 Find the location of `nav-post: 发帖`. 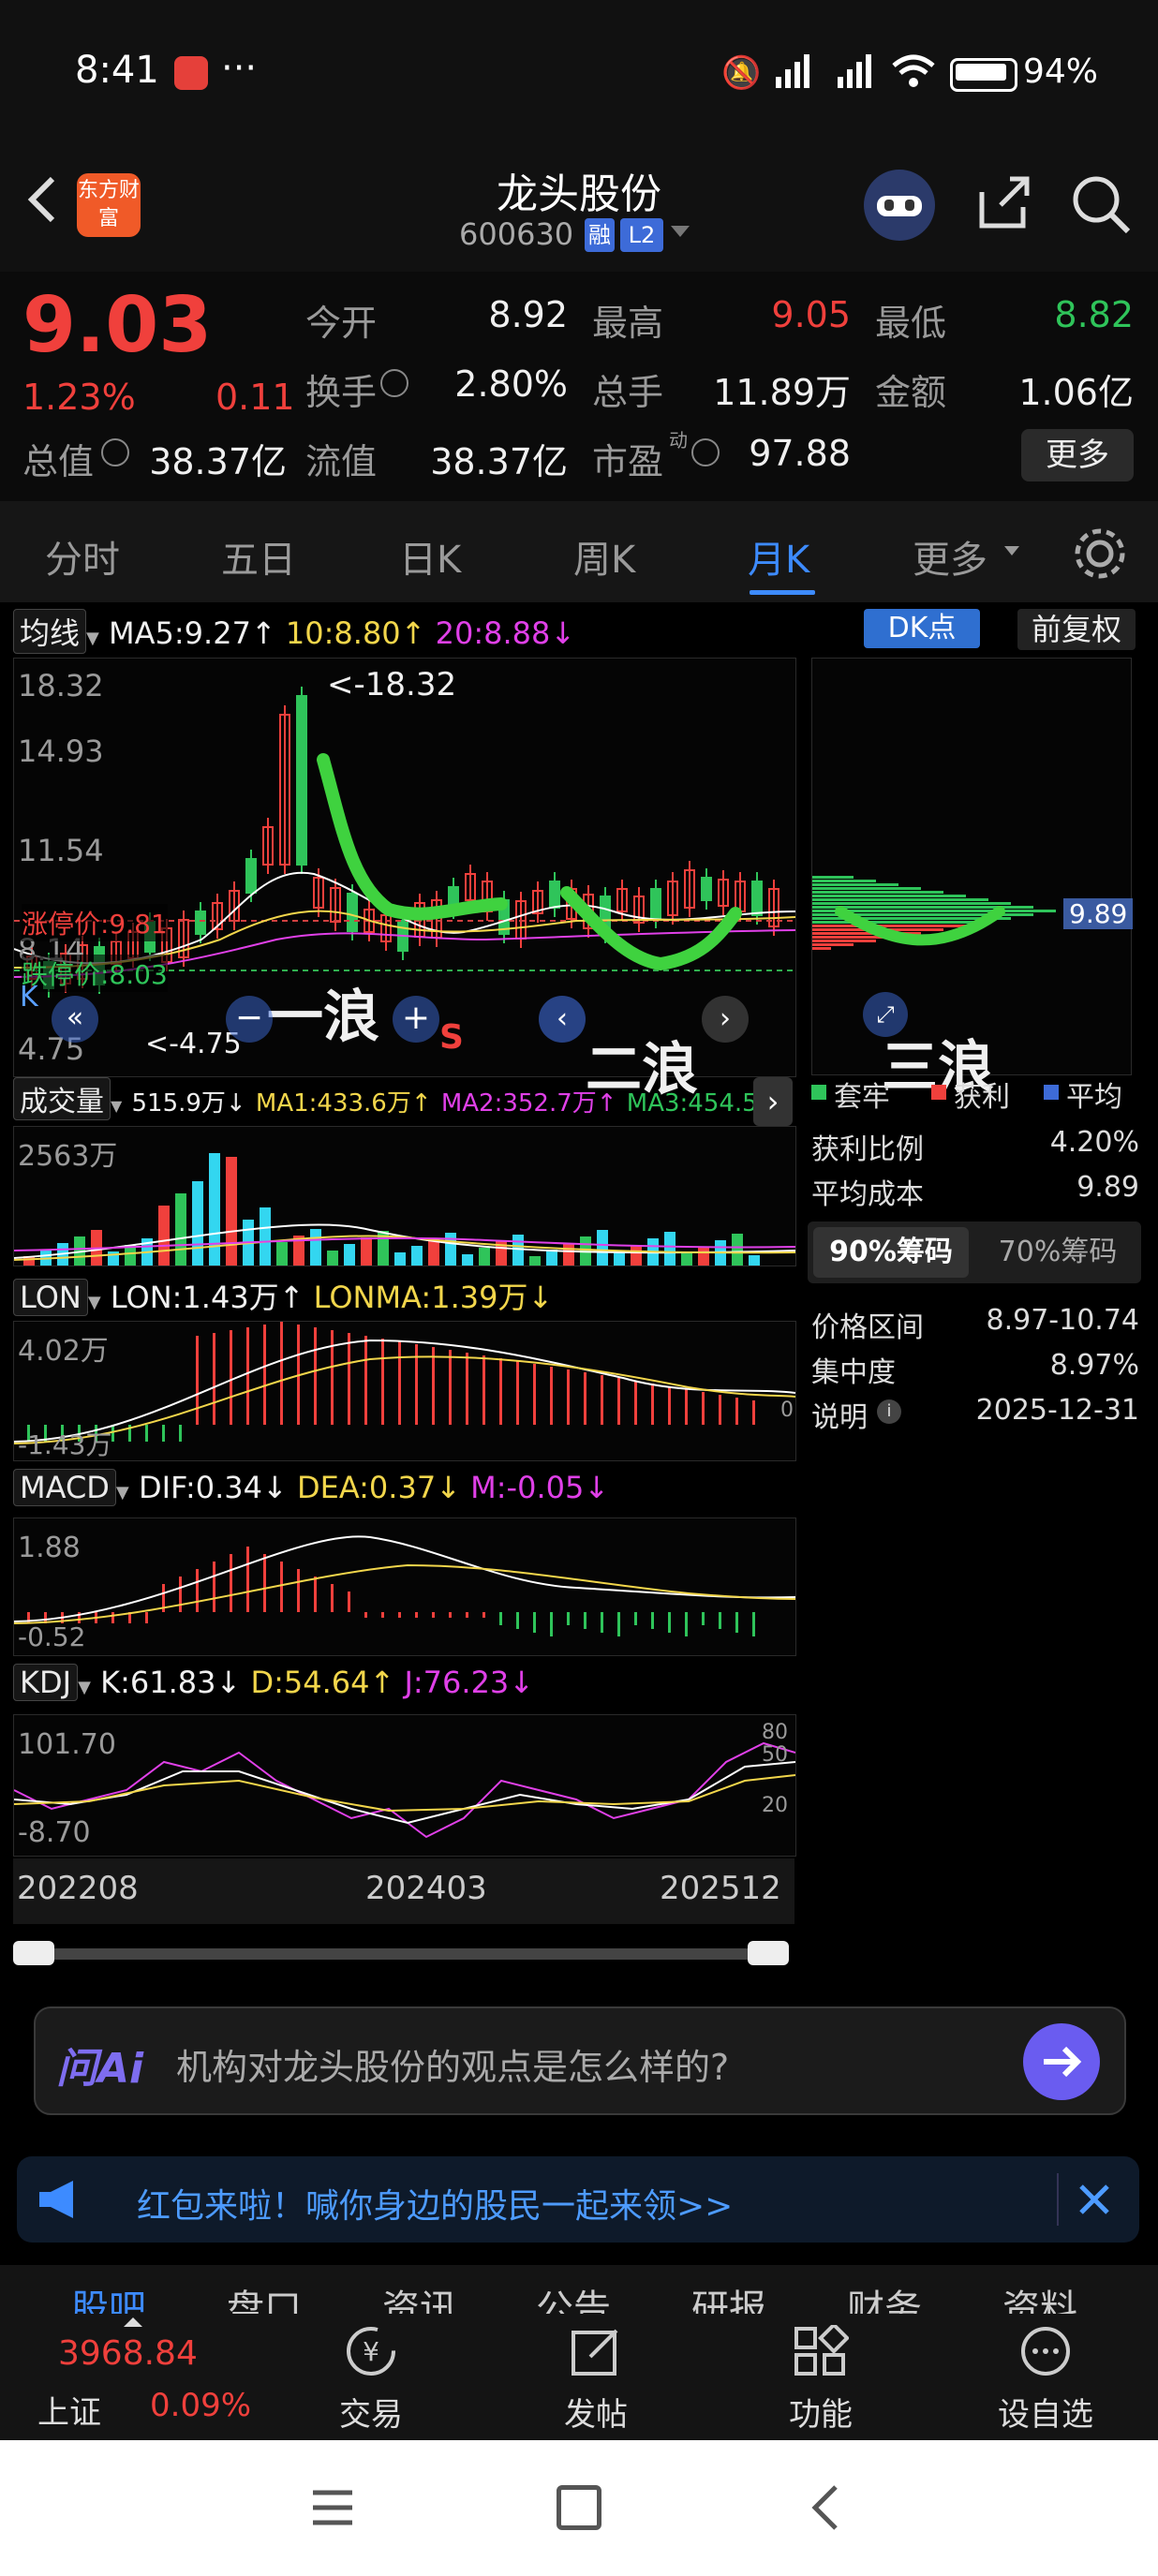

nav-post: 发帖 is located at coordinates (596, 2412).